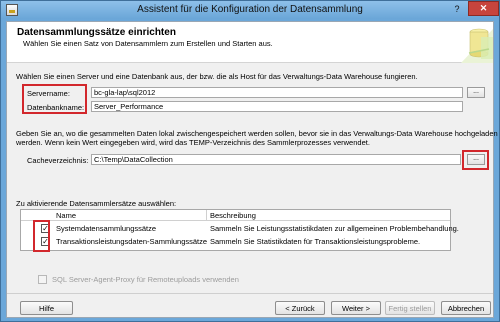 This screenshot has width=500, height=322. What do you see at coordinates (475, 160) in the screenshot?
I see `browse-highlight-box` at bounding box center [475, 160].